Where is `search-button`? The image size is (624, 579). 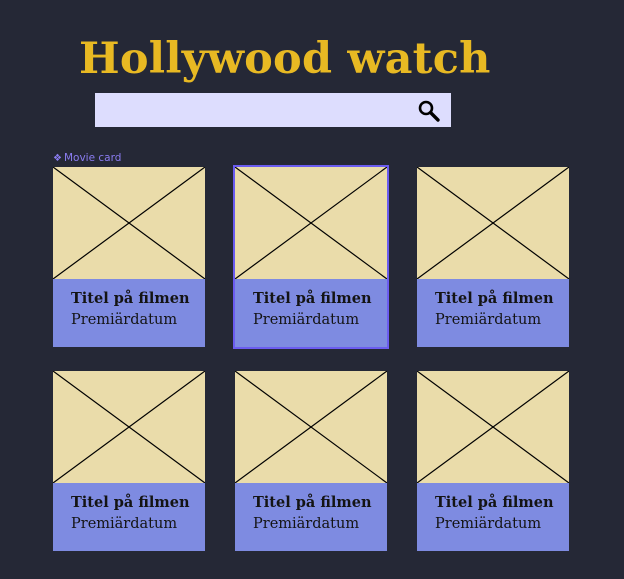 search-button is located at coordinates (428, 110).